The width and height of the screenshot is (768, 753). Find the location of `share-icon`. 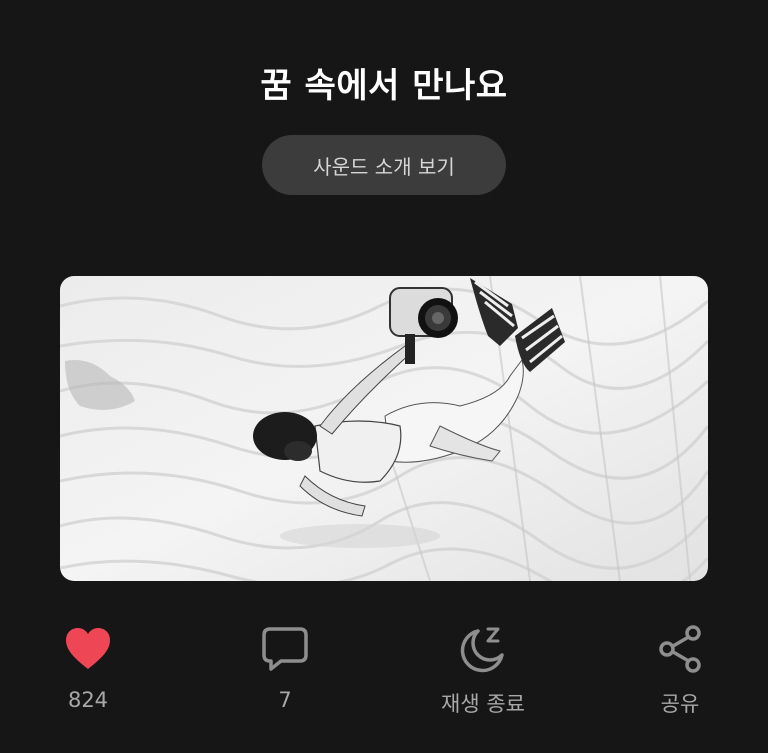

share-icon is located at coordinates (680, 649).